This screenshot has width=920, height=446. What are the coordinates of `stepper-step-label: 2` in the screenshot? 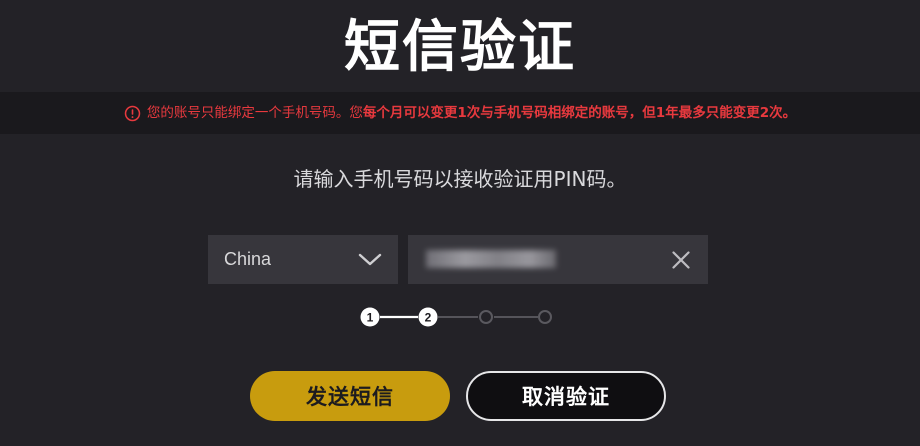 It's located at (428, 318).